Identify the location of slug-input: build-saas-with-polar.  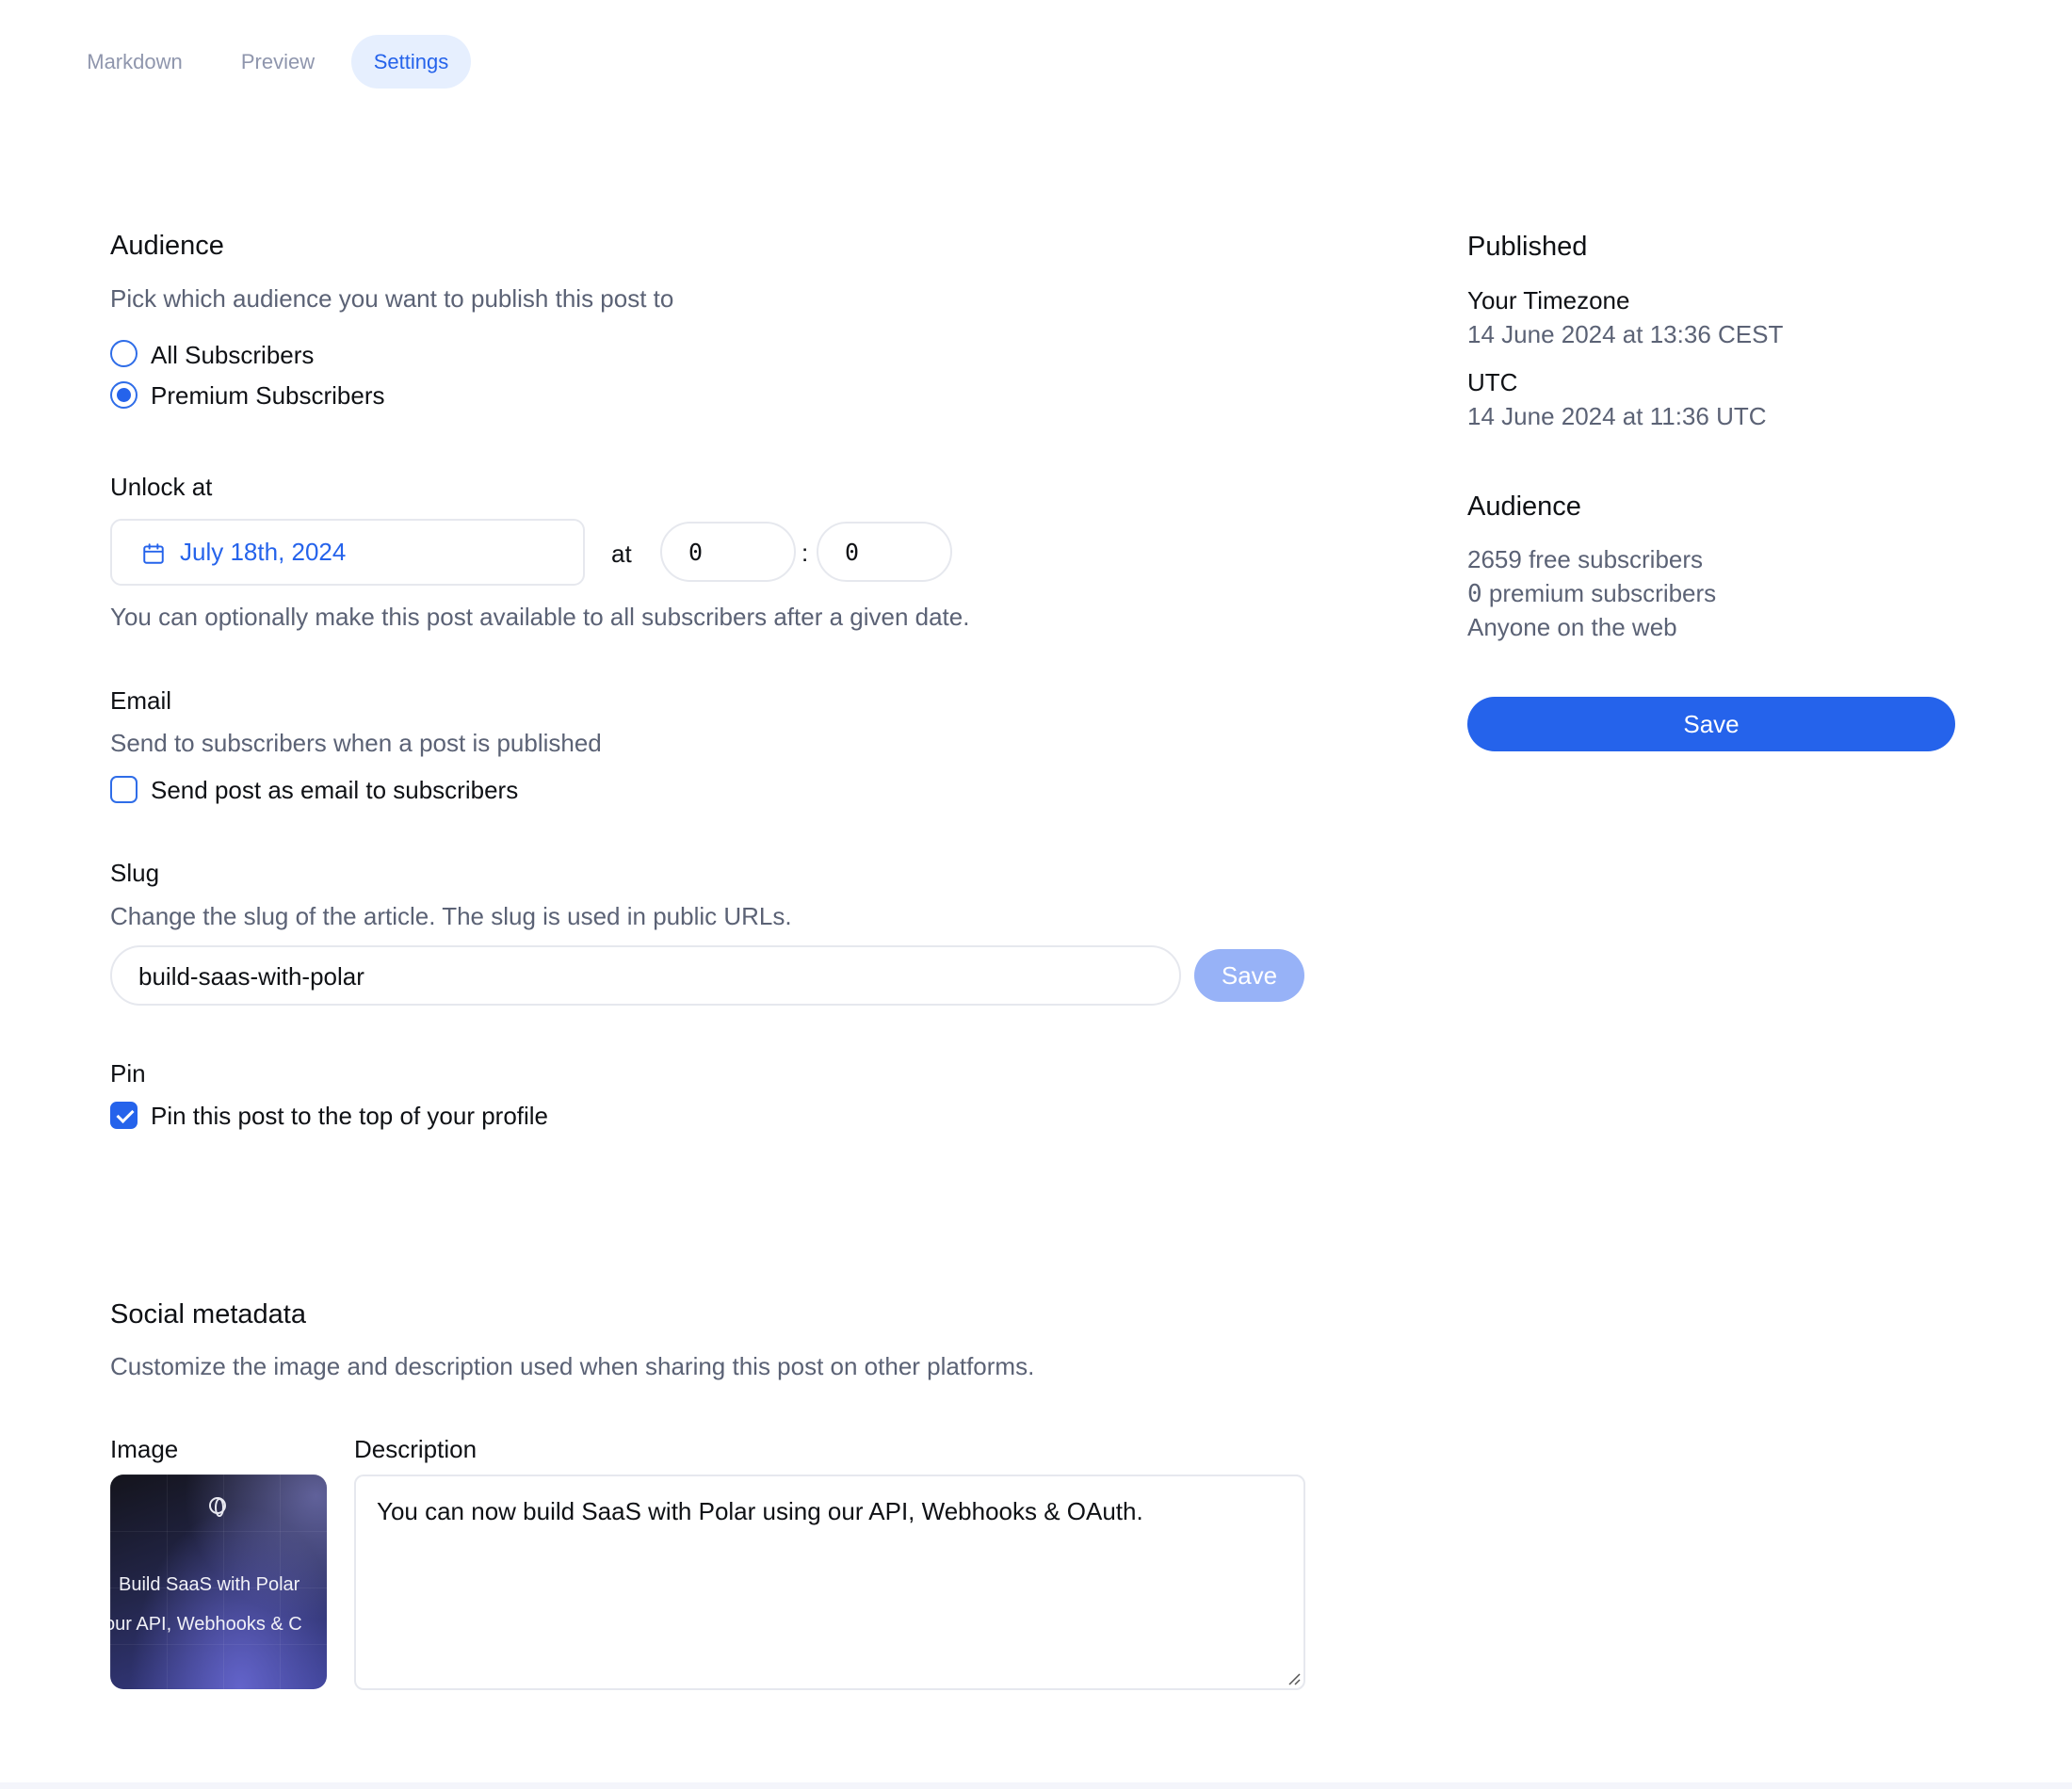
(646, 975).